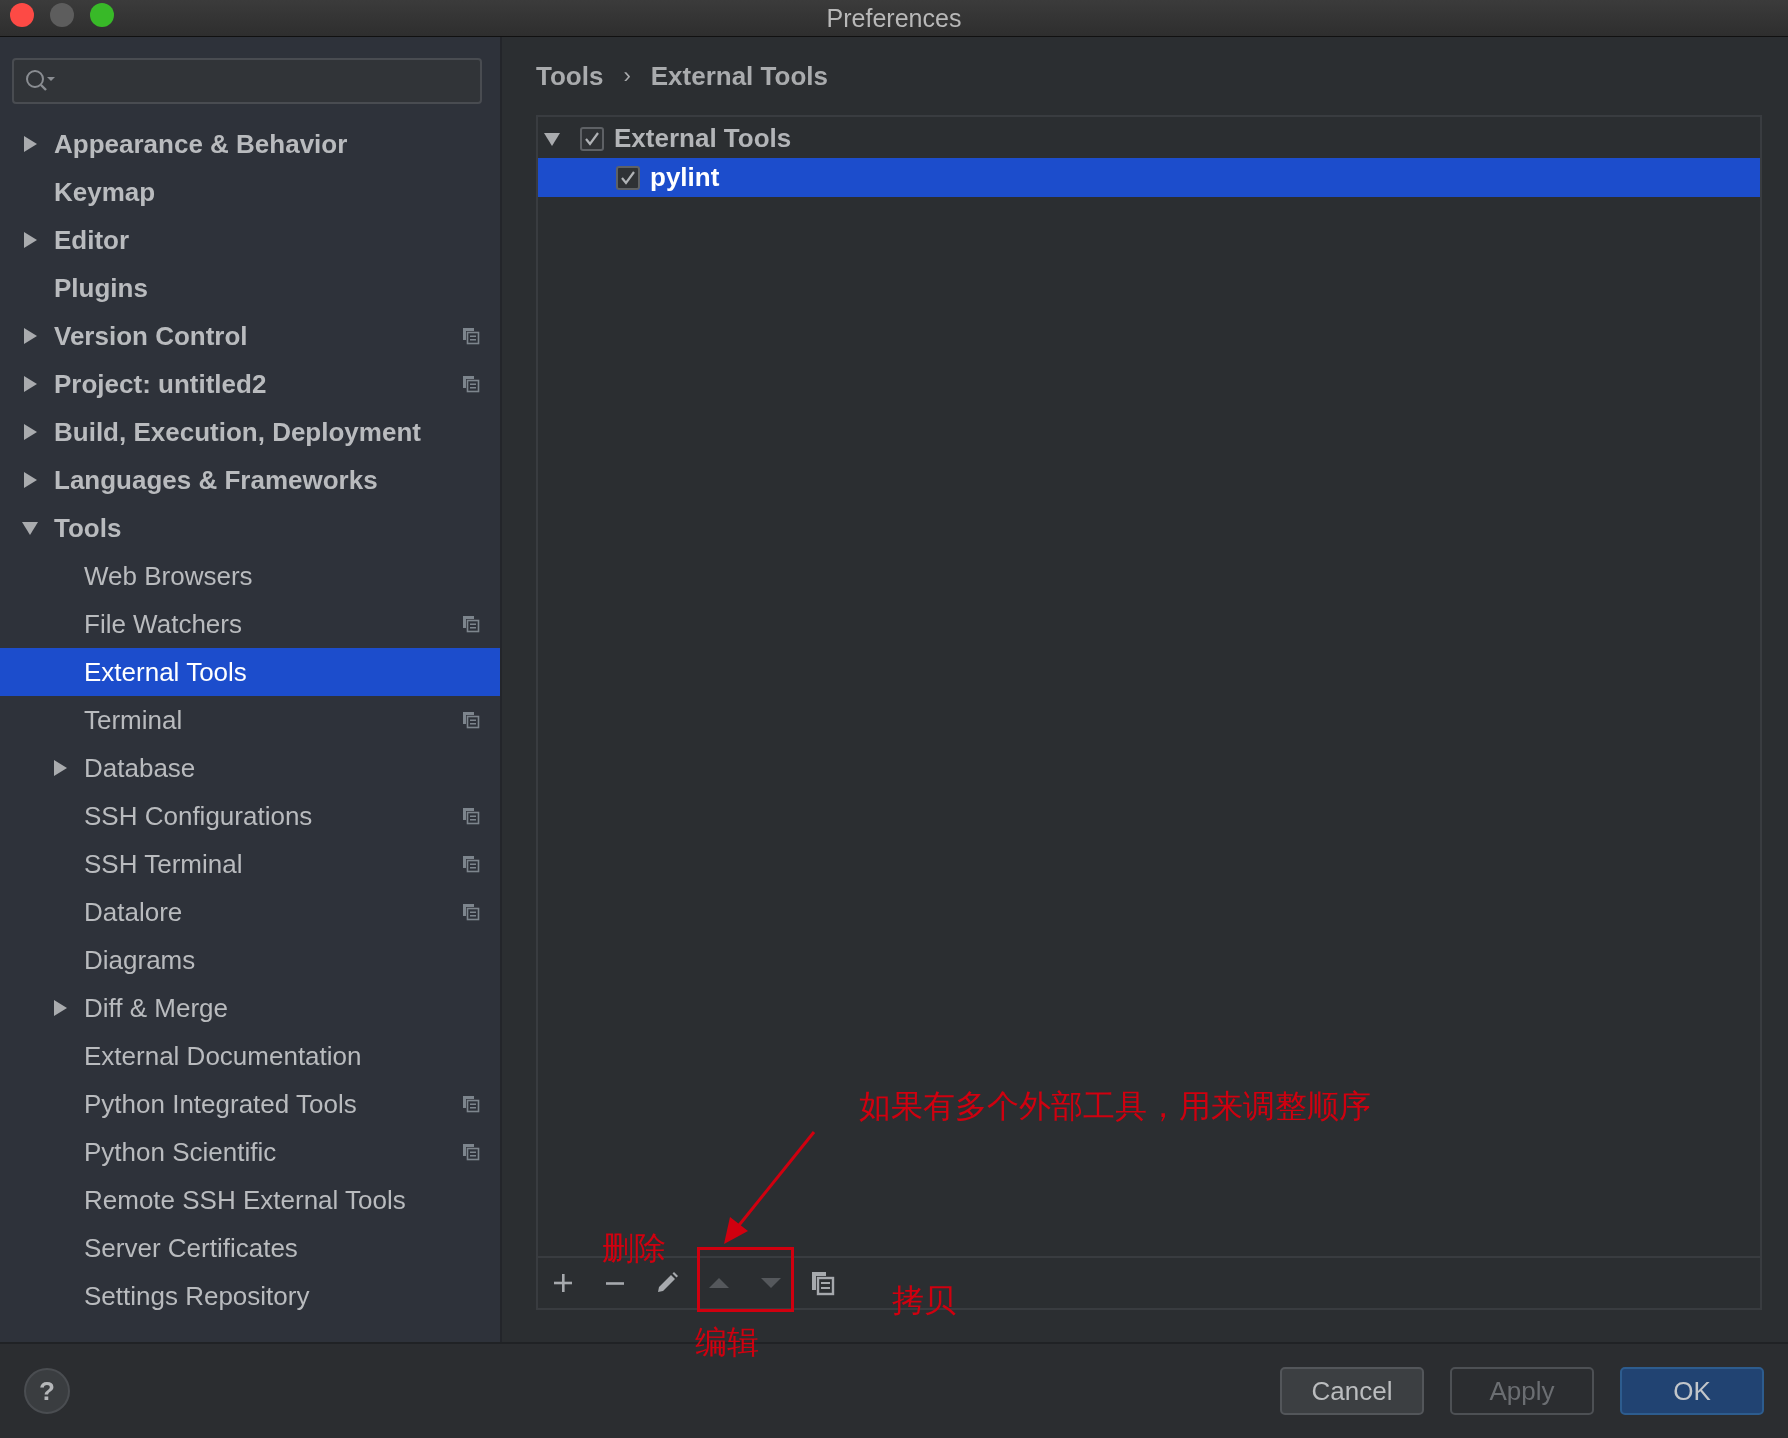  Describe the element at coordinates (197, 1296) in the screenshot. I see `sidebar-item-label: Settings Repository` at that location.